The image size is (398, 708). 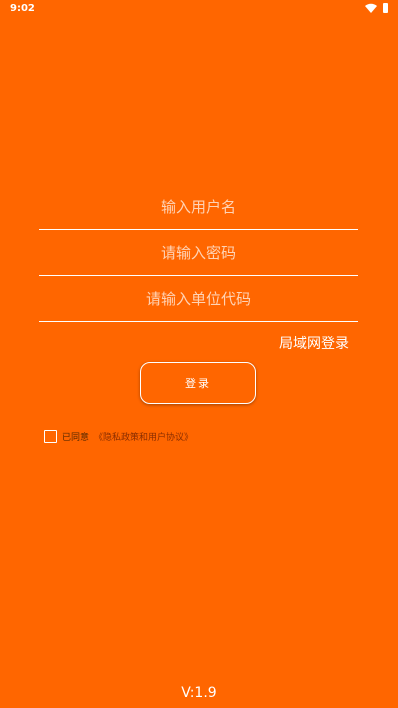 What do you see at coordinates (199, 693) in the screenshot?
I see `version-label: V:1.9` at bounding box center [199, 693].